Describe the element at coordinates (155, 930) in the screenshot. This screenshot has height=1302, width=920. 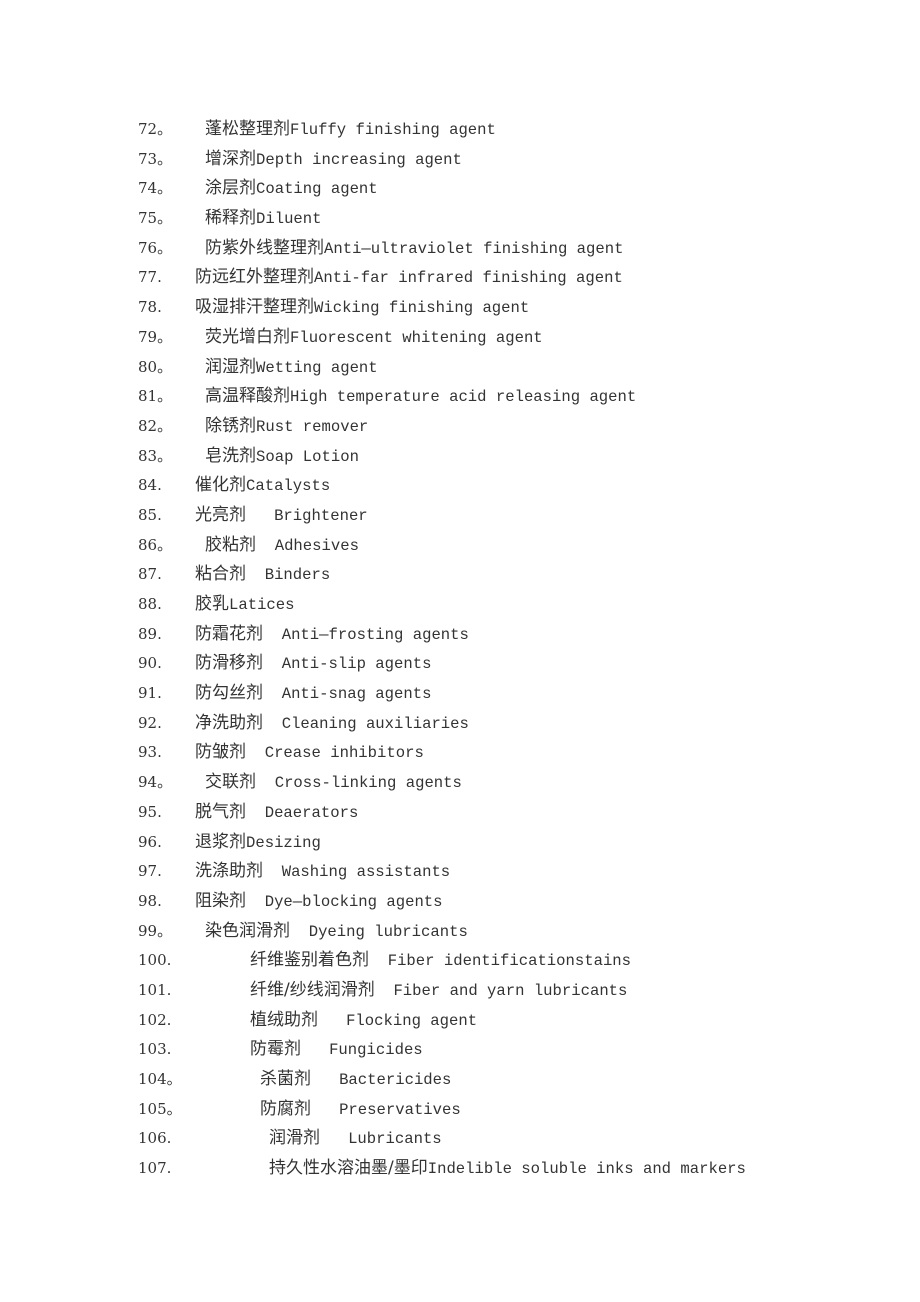
I see `item-number: 99。` at that location.